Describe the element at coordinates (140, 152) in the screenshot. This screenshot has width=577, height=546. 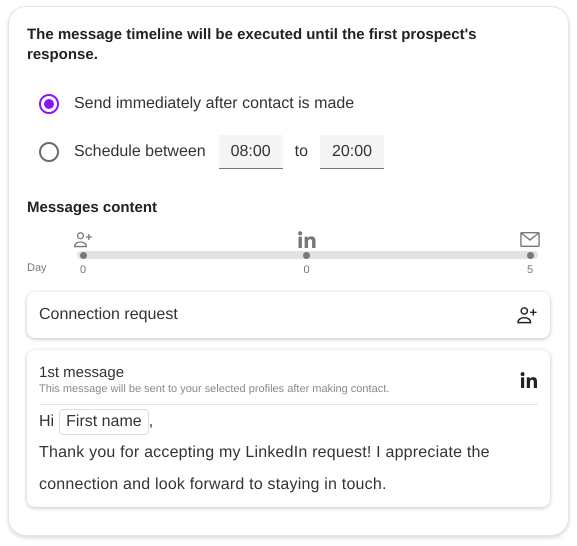
I see `option-label: Schedule between` at that location.